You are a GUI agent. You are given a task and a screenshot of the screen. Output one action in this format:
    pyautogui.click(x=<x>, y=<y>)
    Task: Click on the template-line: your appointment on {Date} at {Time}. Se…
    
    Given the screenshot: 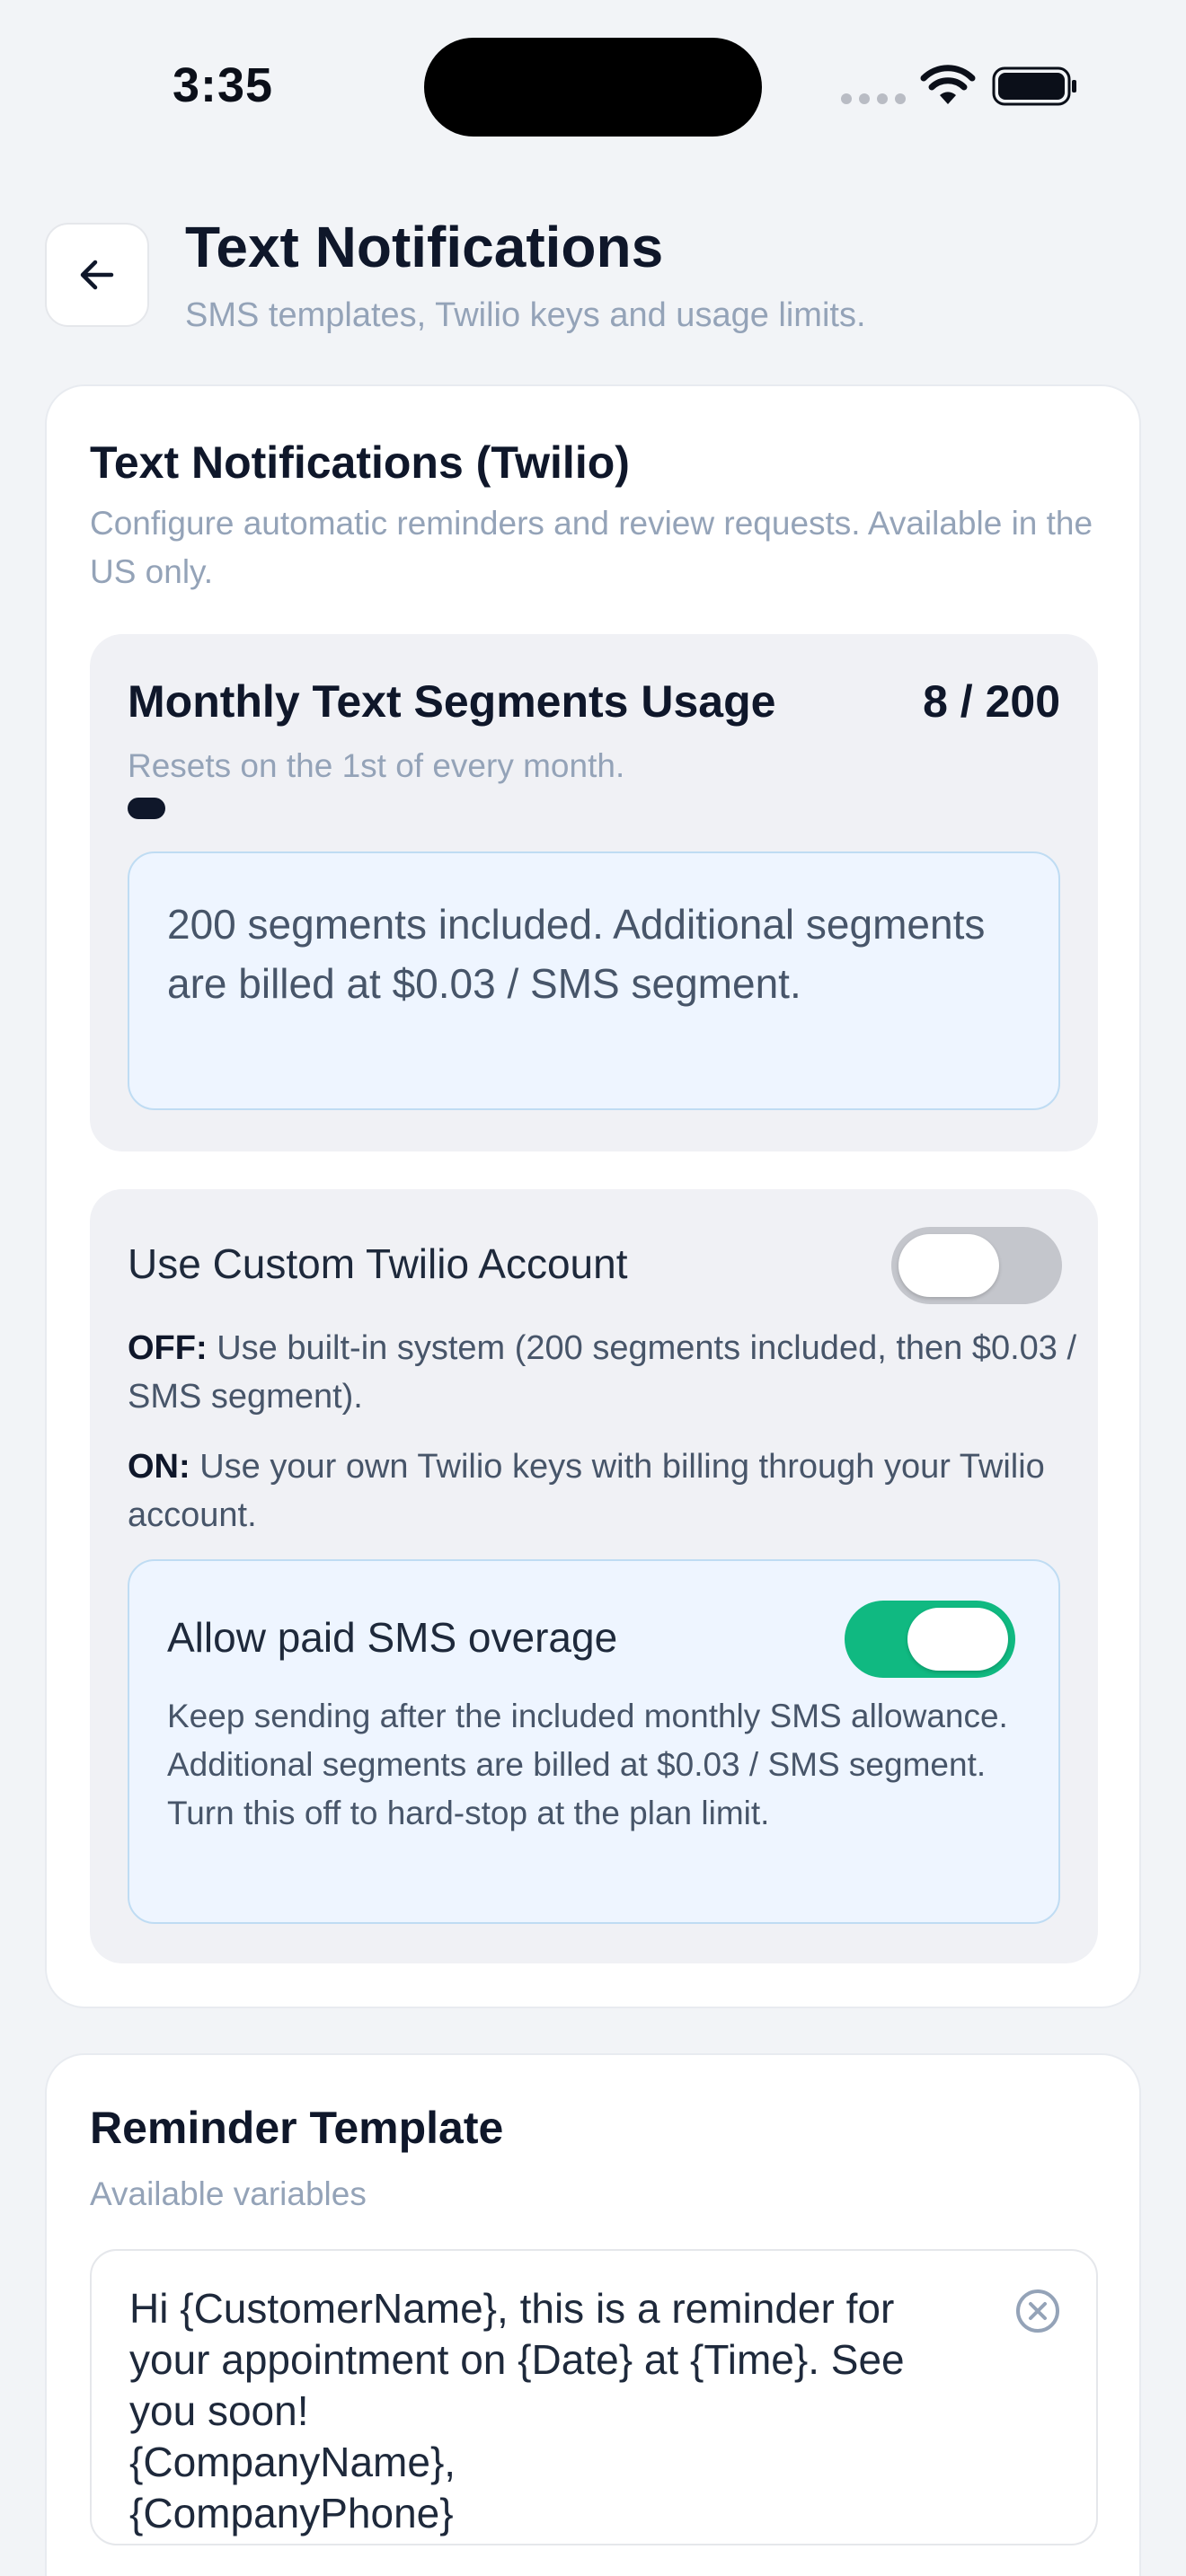 What is the action you would take?
    pyautogui.click(x=517, y=2359)
    